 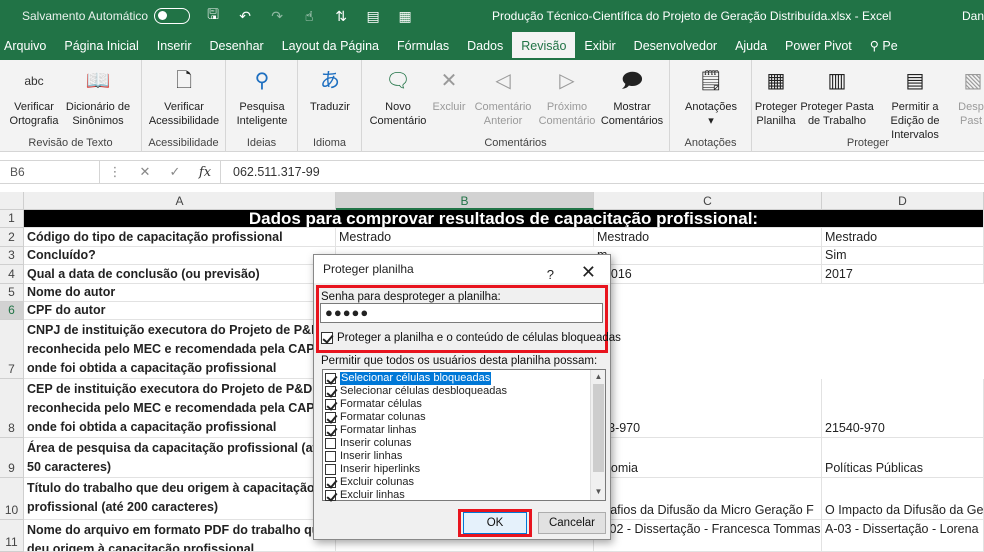 I want to click on tab-revisao: Revisão, so click(x=544, y=46).